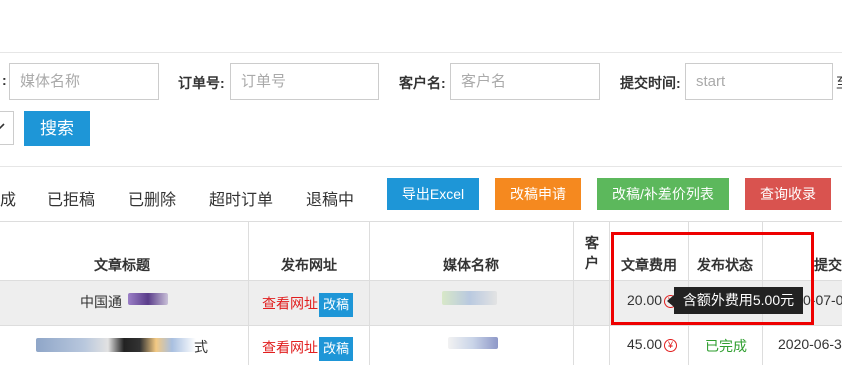  Describe the element at coordinates (264, 81) in the screenshot. I see `order-number-placeholder: 订单号` at that location.